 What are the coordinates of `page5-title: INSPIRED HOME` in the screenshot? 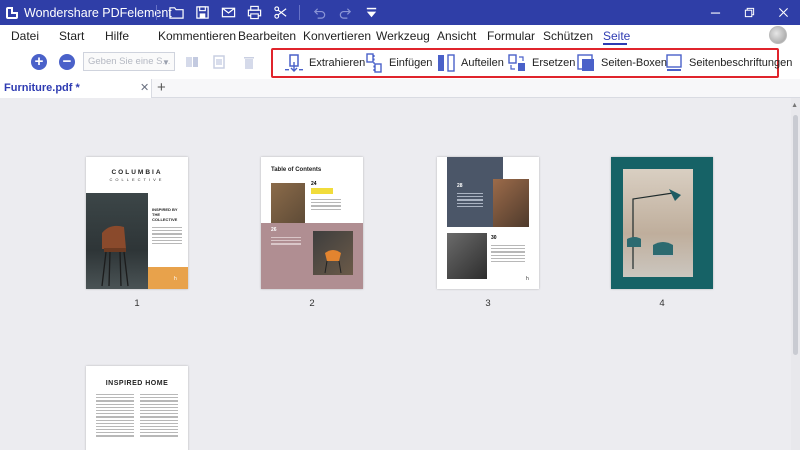 It's located at (137, 383).